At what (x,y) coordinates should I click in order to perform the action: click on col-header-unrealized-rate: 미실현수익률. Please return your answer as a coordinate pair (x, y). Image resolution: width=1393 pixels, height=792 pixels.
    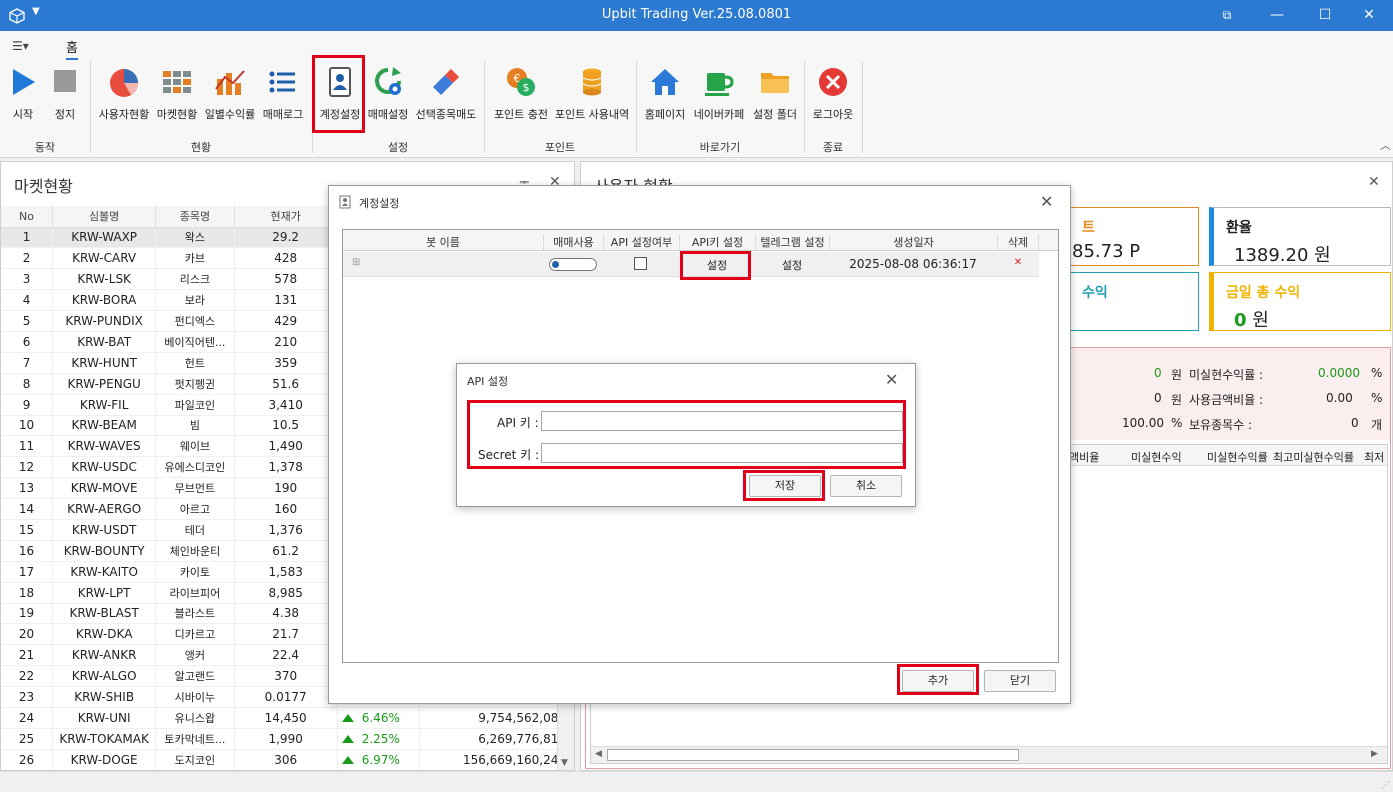
    Looking at the image, I should click on (1237, 457).